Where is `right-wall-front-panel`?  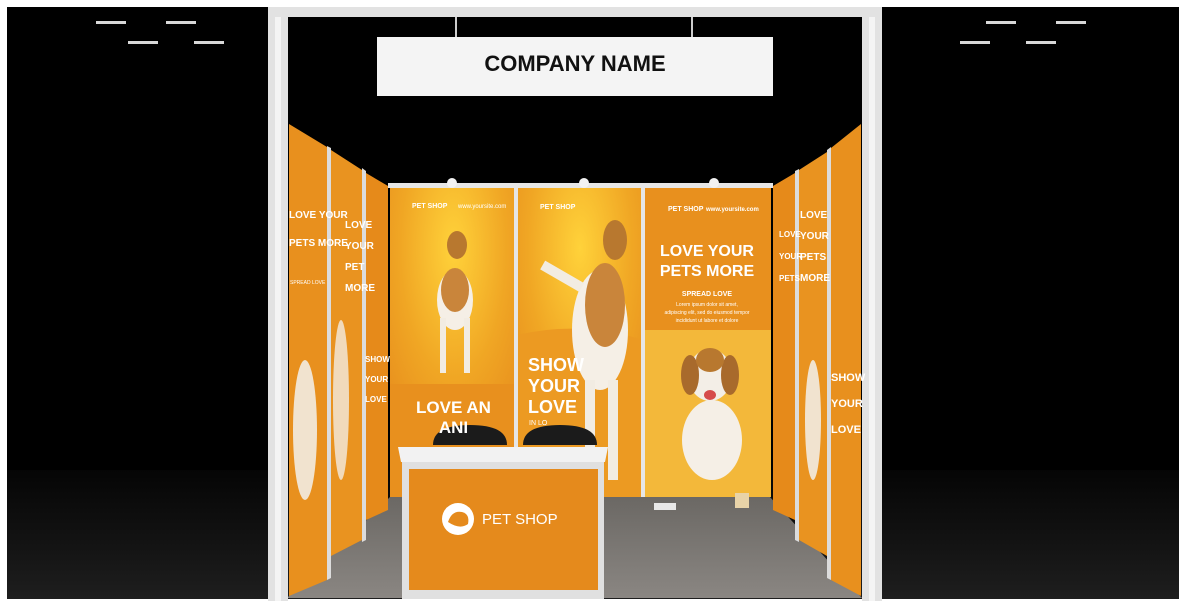
right-wall-front-panel is located at coordinates (846, 360).